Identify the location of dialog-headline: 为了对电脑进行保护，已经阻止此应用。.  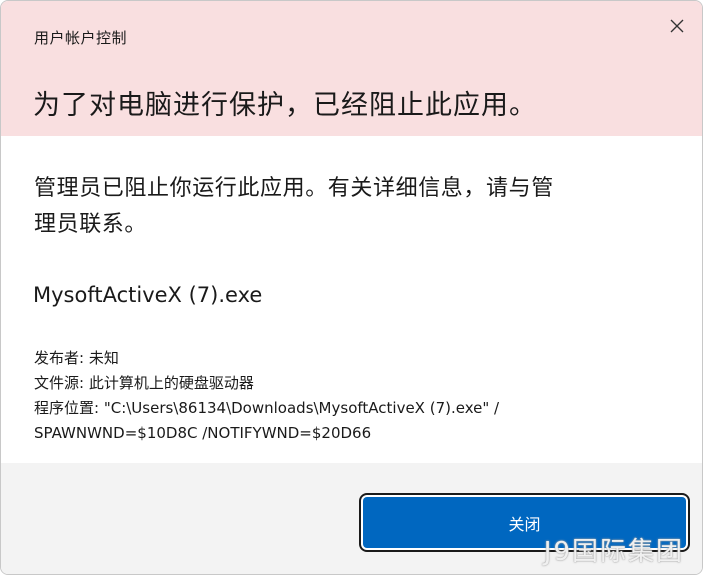
(285, 105).